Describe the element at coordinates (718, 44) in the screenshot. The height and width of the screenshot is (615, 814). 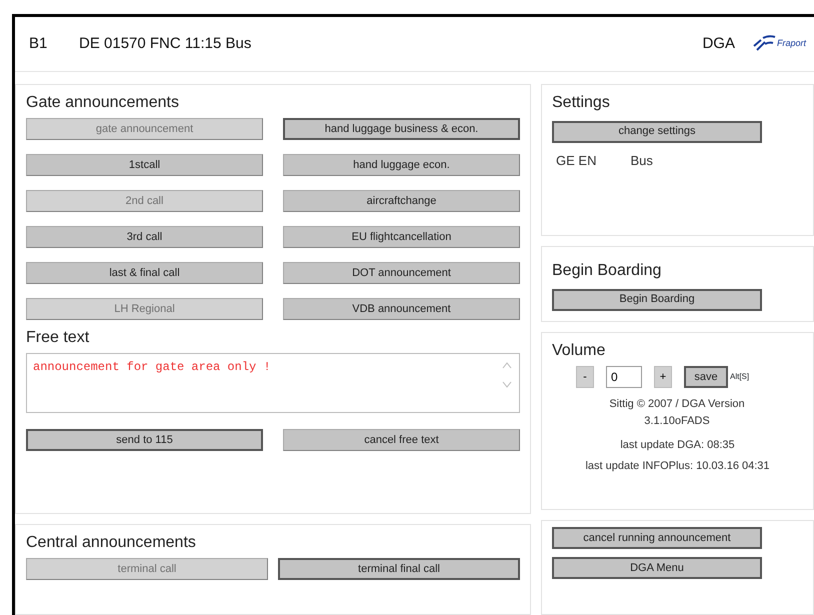
I see `system-label: DGA` at that location.